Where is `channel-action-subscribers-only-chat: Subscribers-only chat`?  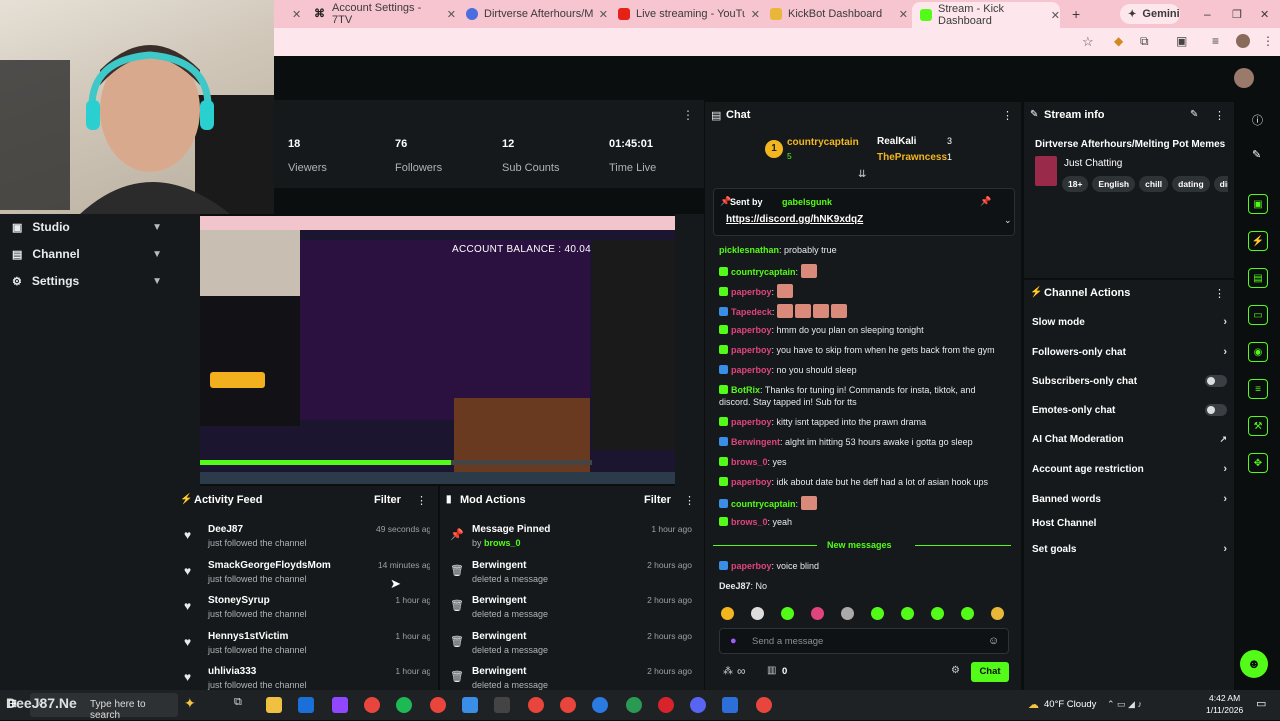
channel-action-subscribers-only-chat: Subscribers-only chat is located at coordinates (1129, 381).